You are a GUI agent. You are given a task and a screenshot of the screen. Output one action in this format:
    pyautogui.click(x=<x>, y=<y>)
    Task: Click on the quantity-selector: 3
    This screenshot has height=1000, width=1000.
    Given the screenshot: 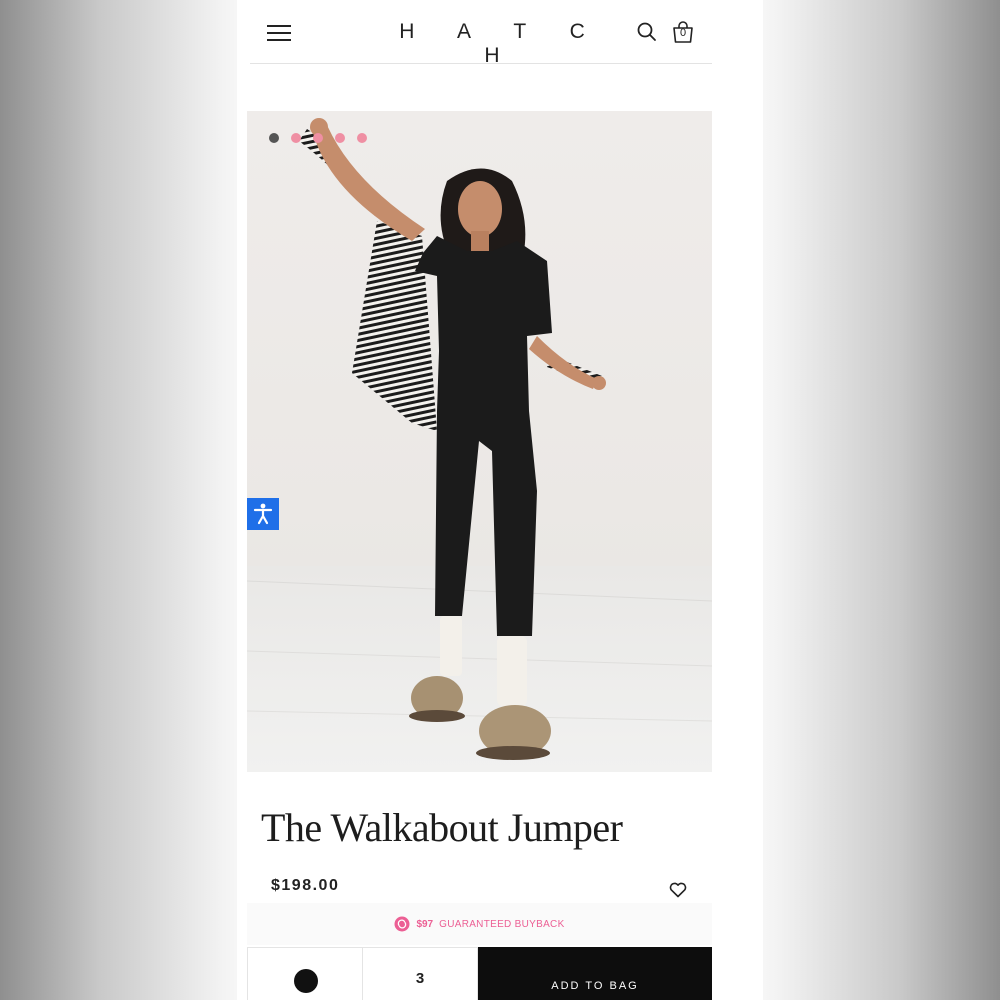 What is the action you would take?
    pyautogui.click(x=420, y=973)
    